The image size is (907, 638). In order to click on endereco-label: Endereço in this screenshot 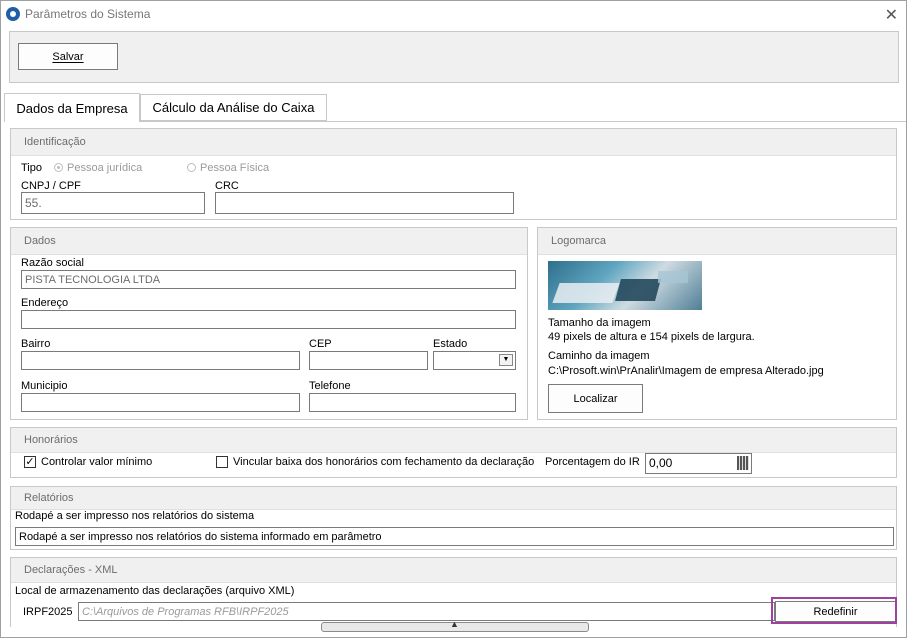, I will do `click(45, 303)`.